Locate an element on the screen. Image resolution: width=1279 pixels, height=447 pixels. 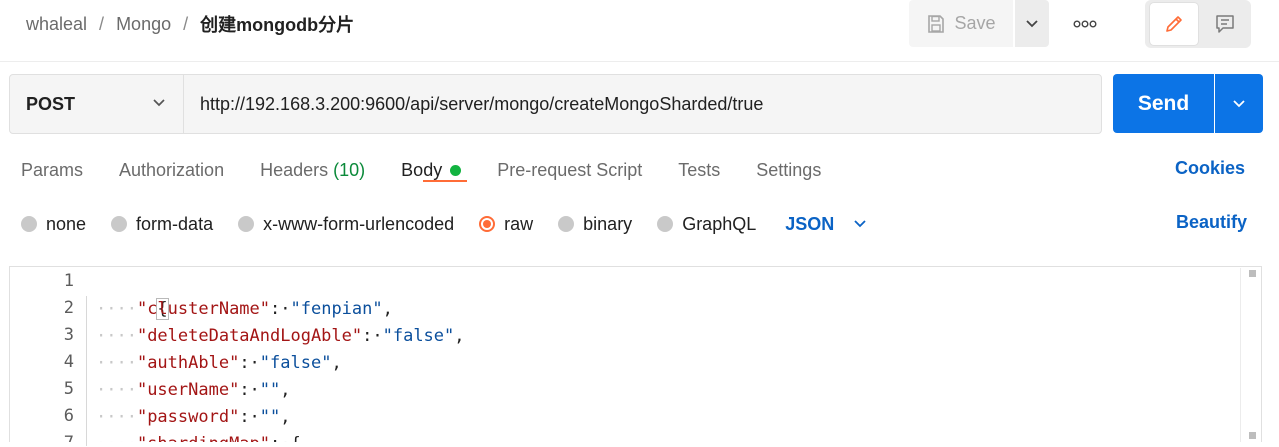
comment-icon is located at coordinates (1225, 24).